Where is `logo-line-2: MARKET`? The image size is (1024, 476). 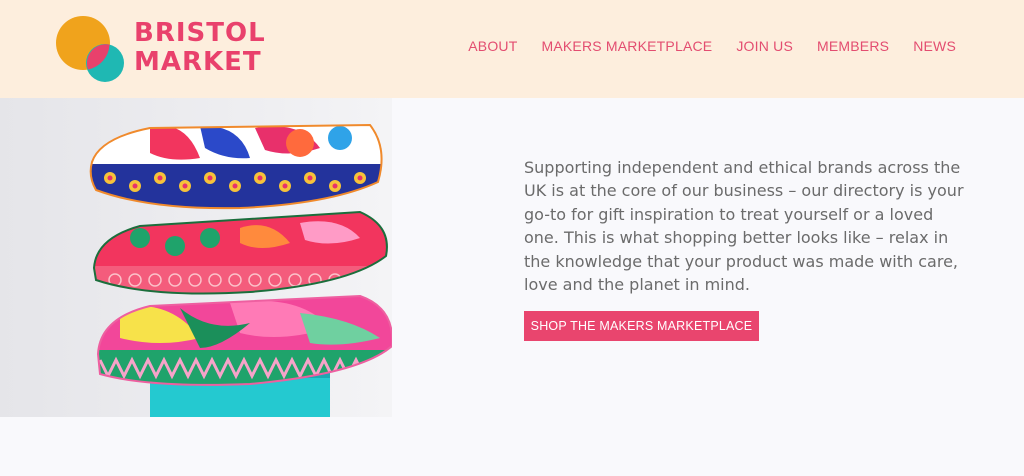
logo-line-2: MARKET is located at coordinates (198, 62).